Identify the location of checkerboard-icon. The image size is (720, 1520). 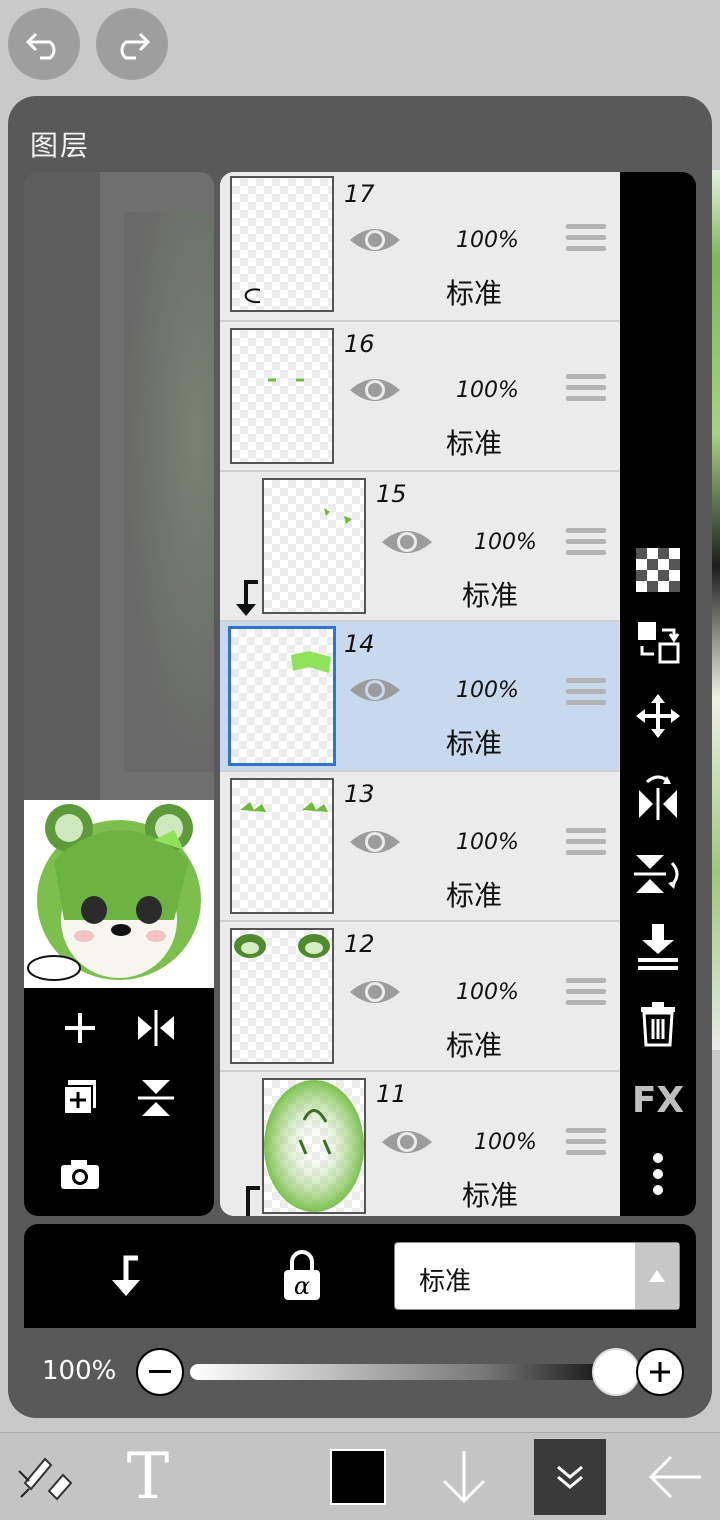
(658, 570).